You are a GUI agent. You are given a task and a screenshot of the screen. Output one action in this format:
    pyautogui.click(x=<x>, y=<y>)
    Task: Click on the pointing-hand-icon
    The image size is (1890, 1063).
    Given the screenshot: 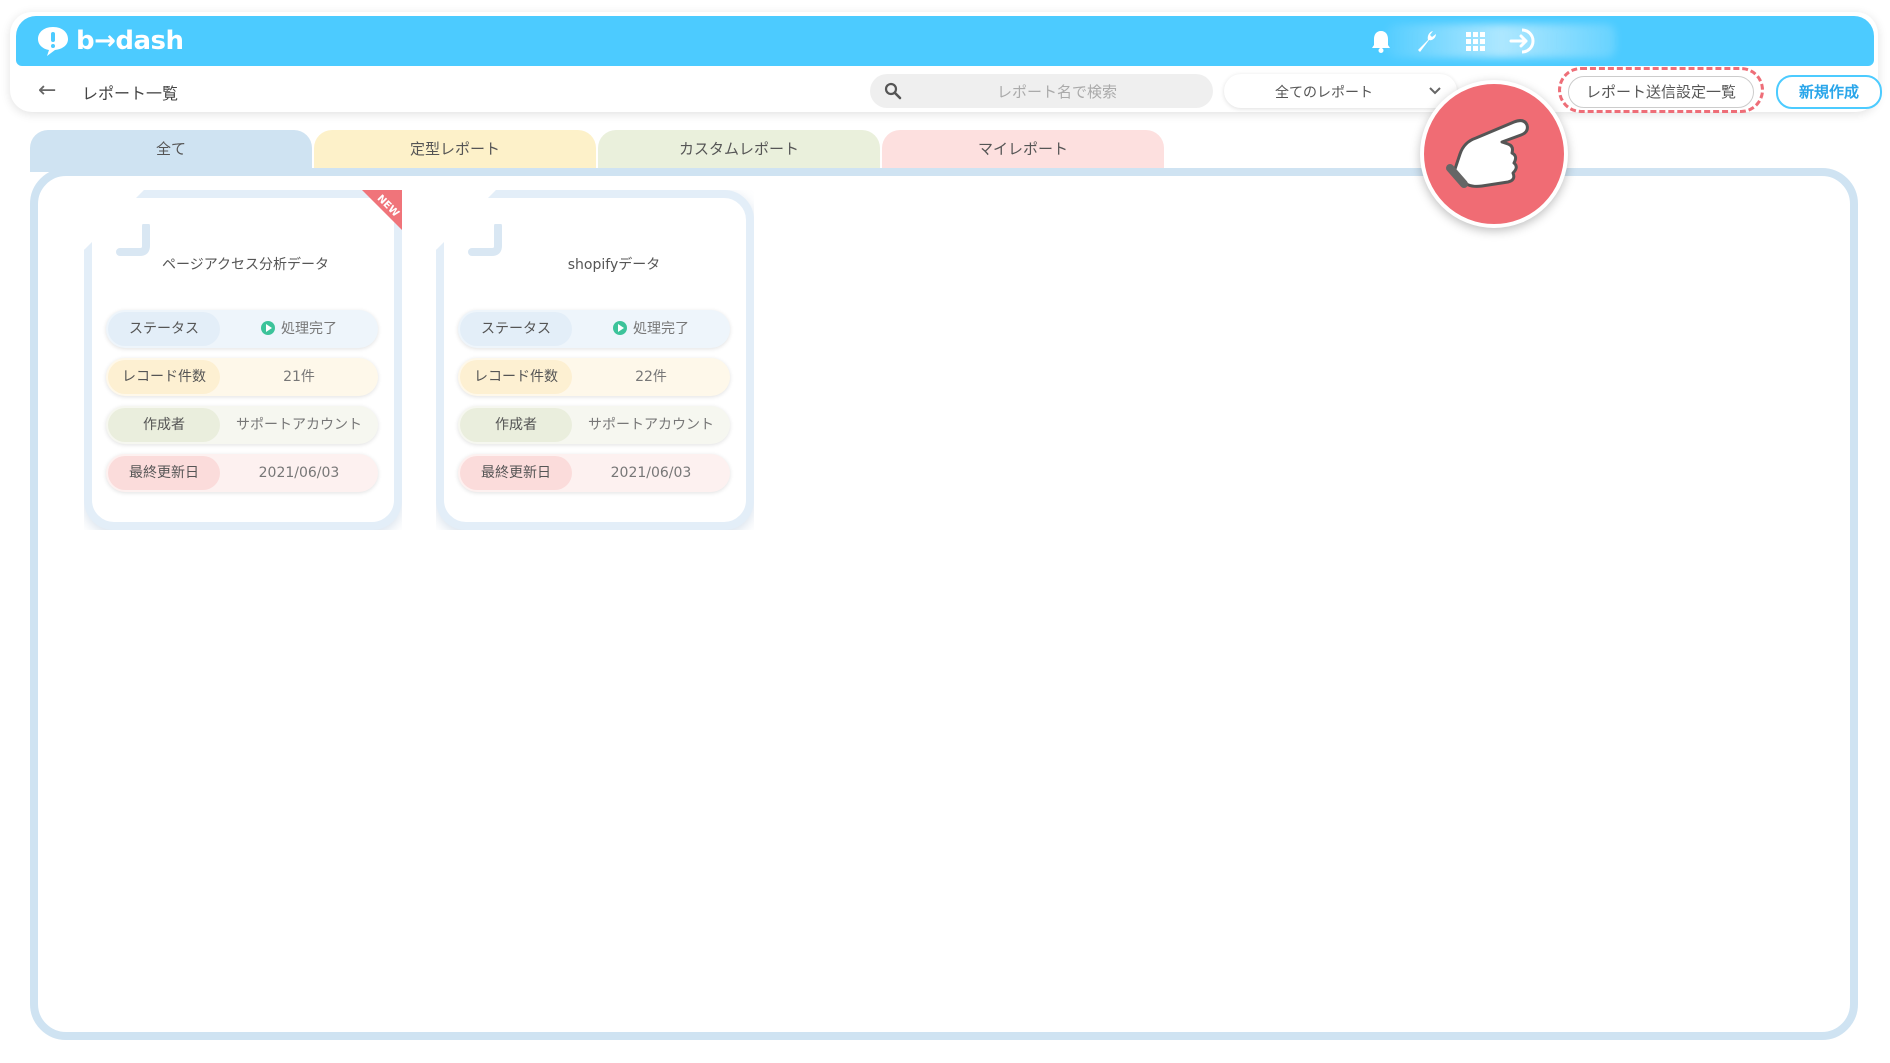 What is the action you would take?
    pyautogui.click(x=1494, y=154)
    